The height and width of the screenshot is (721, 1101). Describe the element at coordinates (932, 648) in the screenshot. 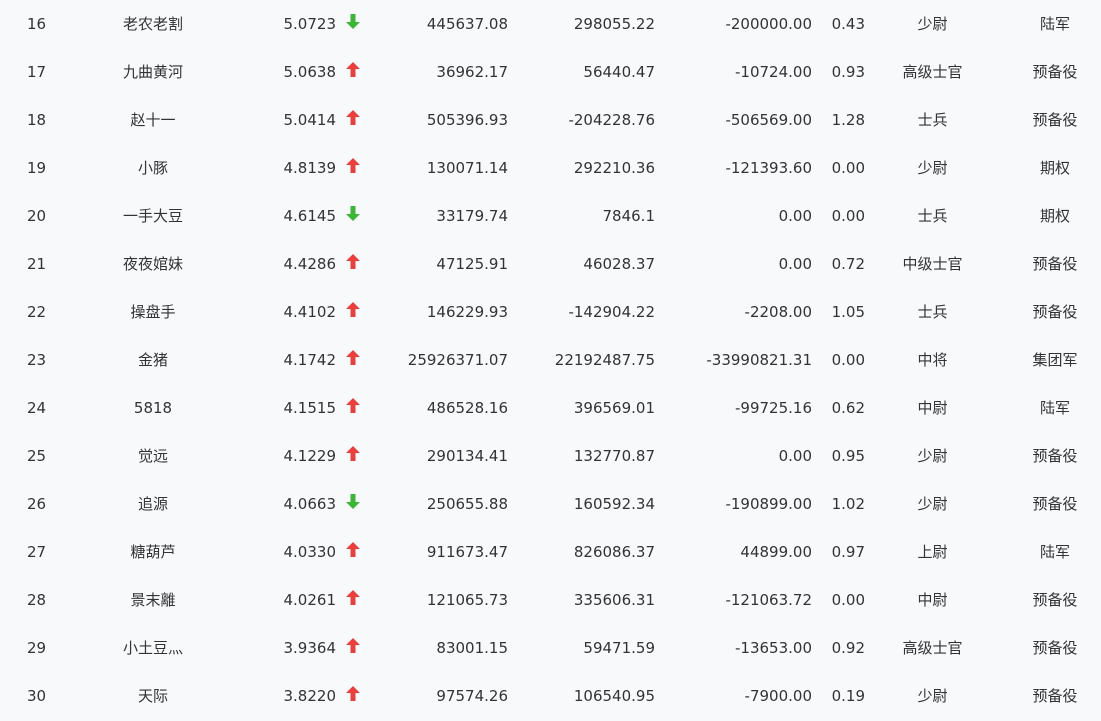

I see `rank-title-cell: 高级士官` at that location.